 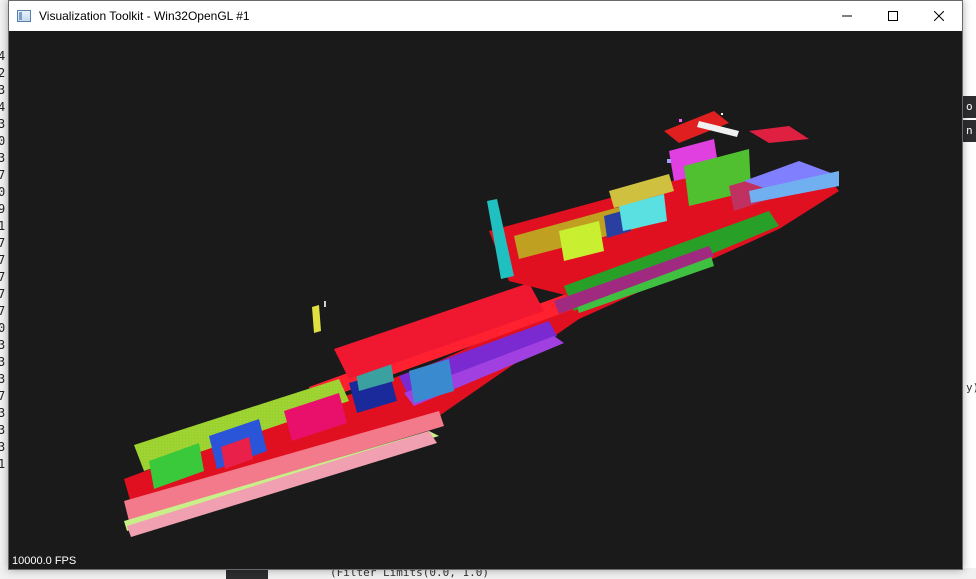 What do you see at coordinates (969, 130) in the screenshot?
I see `ide-text-fragment: n` at bounding box center [969, 130].